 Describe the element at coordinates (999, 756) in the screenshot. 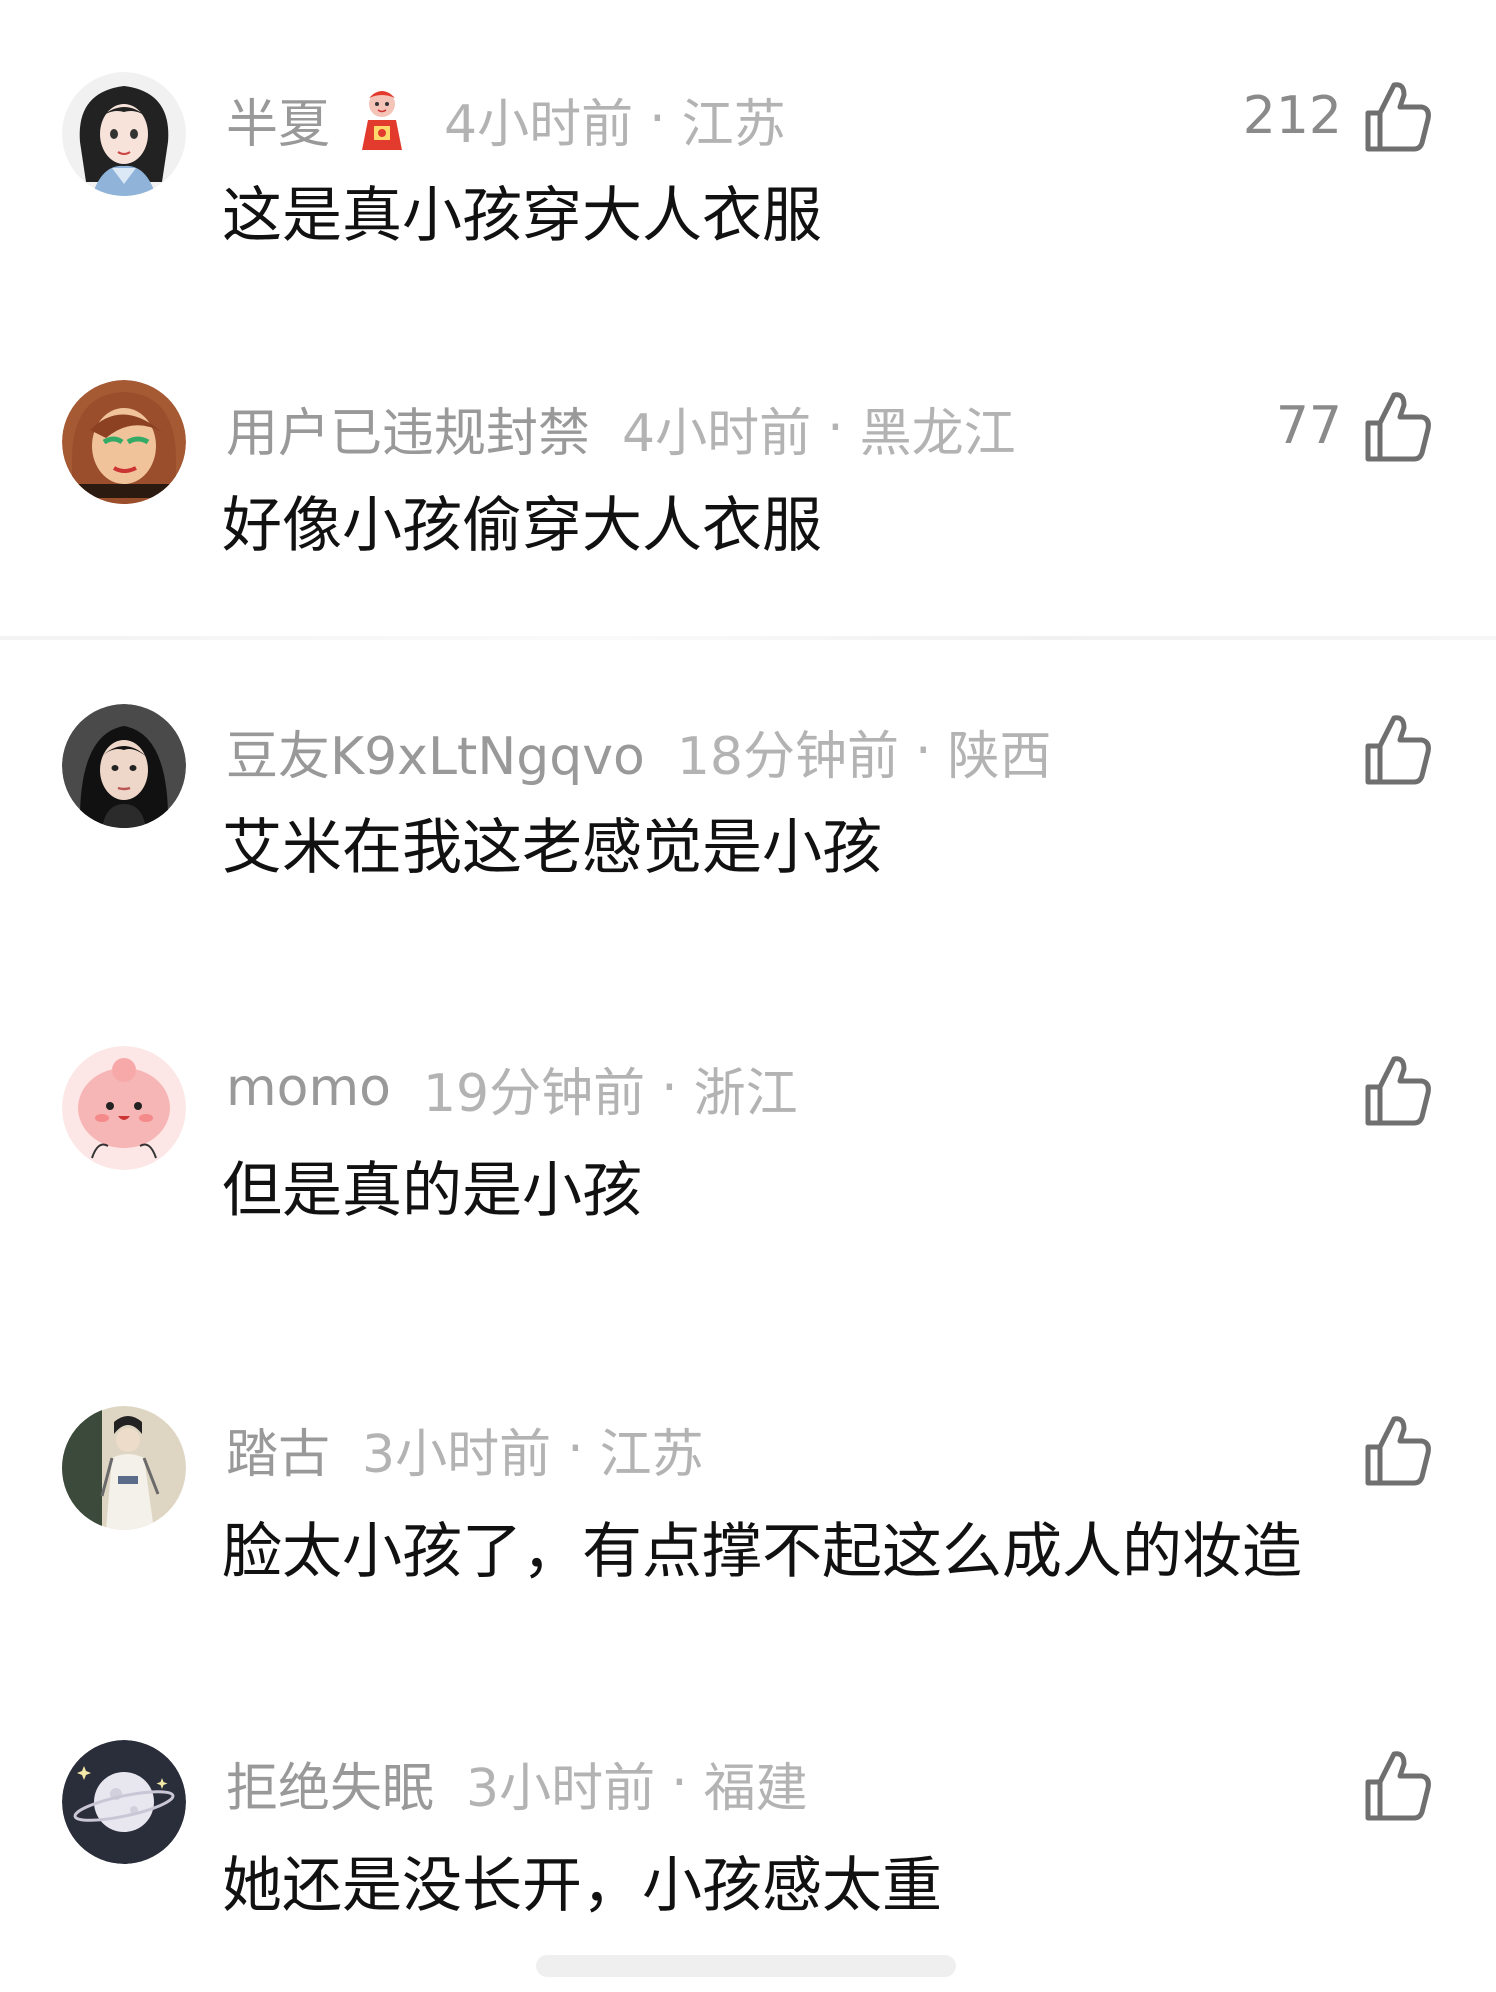

I see `comment-region: 陕西` at that location.